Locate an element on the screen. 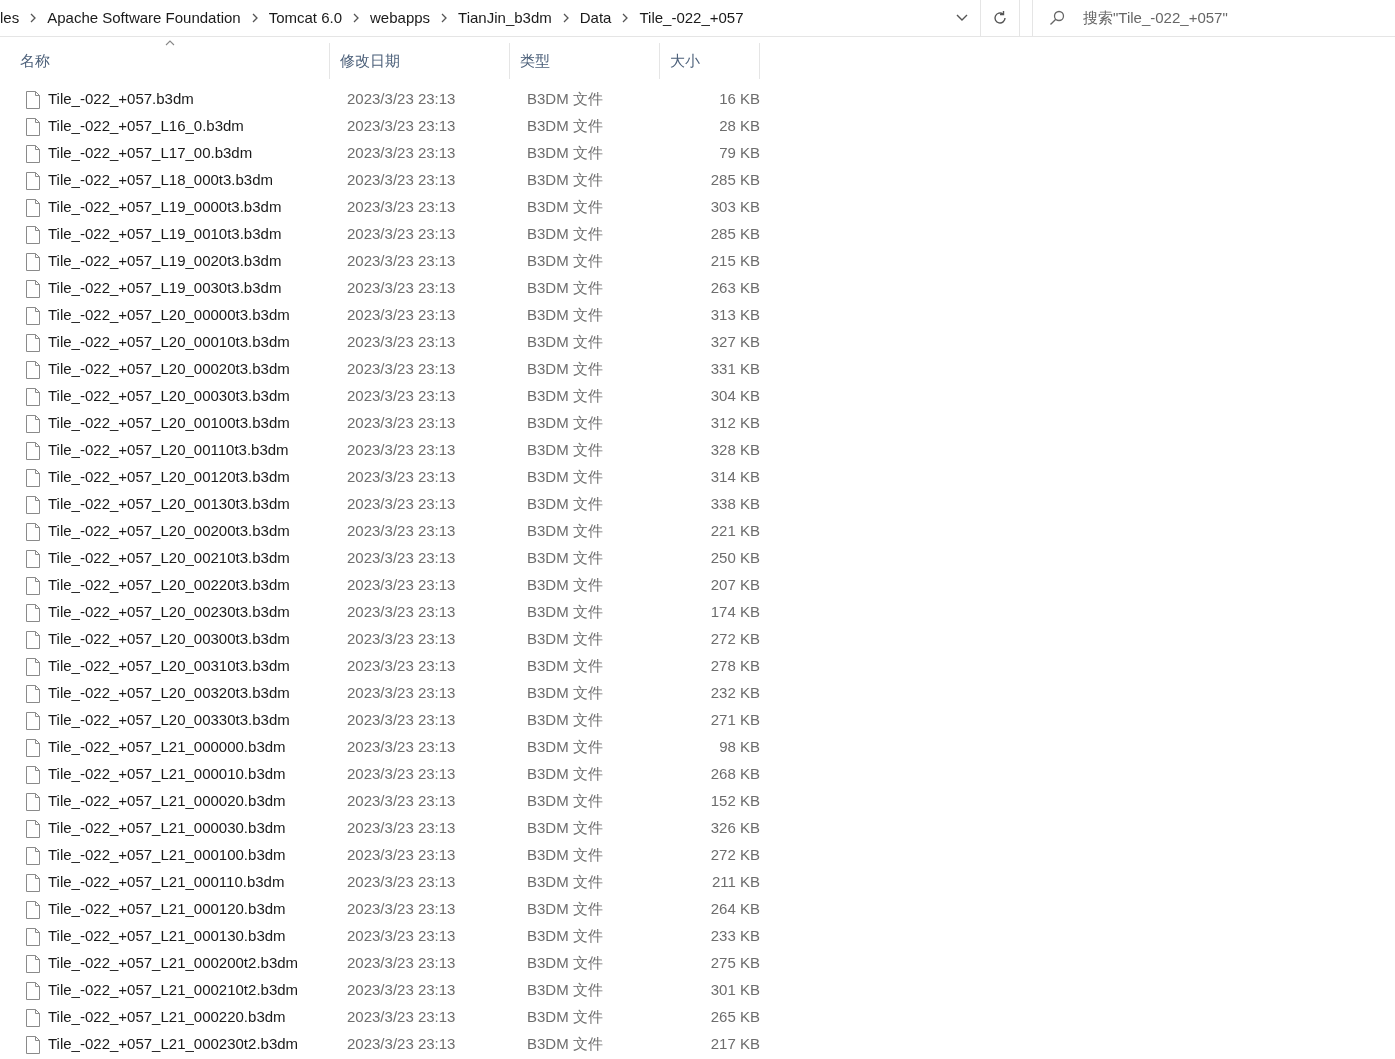 Image resolution: width=1395 pixels, height=1059 pixels. file-name: Tile_-022_+057_L20_00020t3.b3dm is located at coordinates (169, 369).